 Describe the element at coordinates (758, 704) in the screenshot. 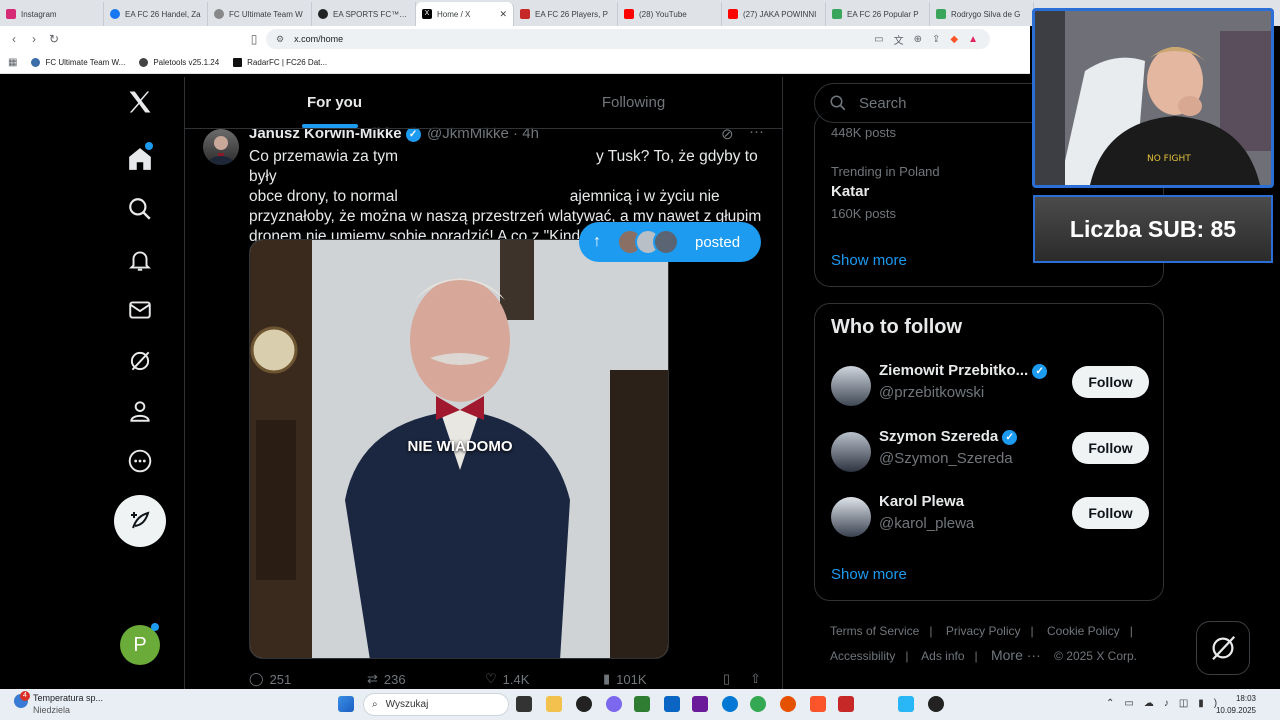

I see `chrome-icon` at that location.